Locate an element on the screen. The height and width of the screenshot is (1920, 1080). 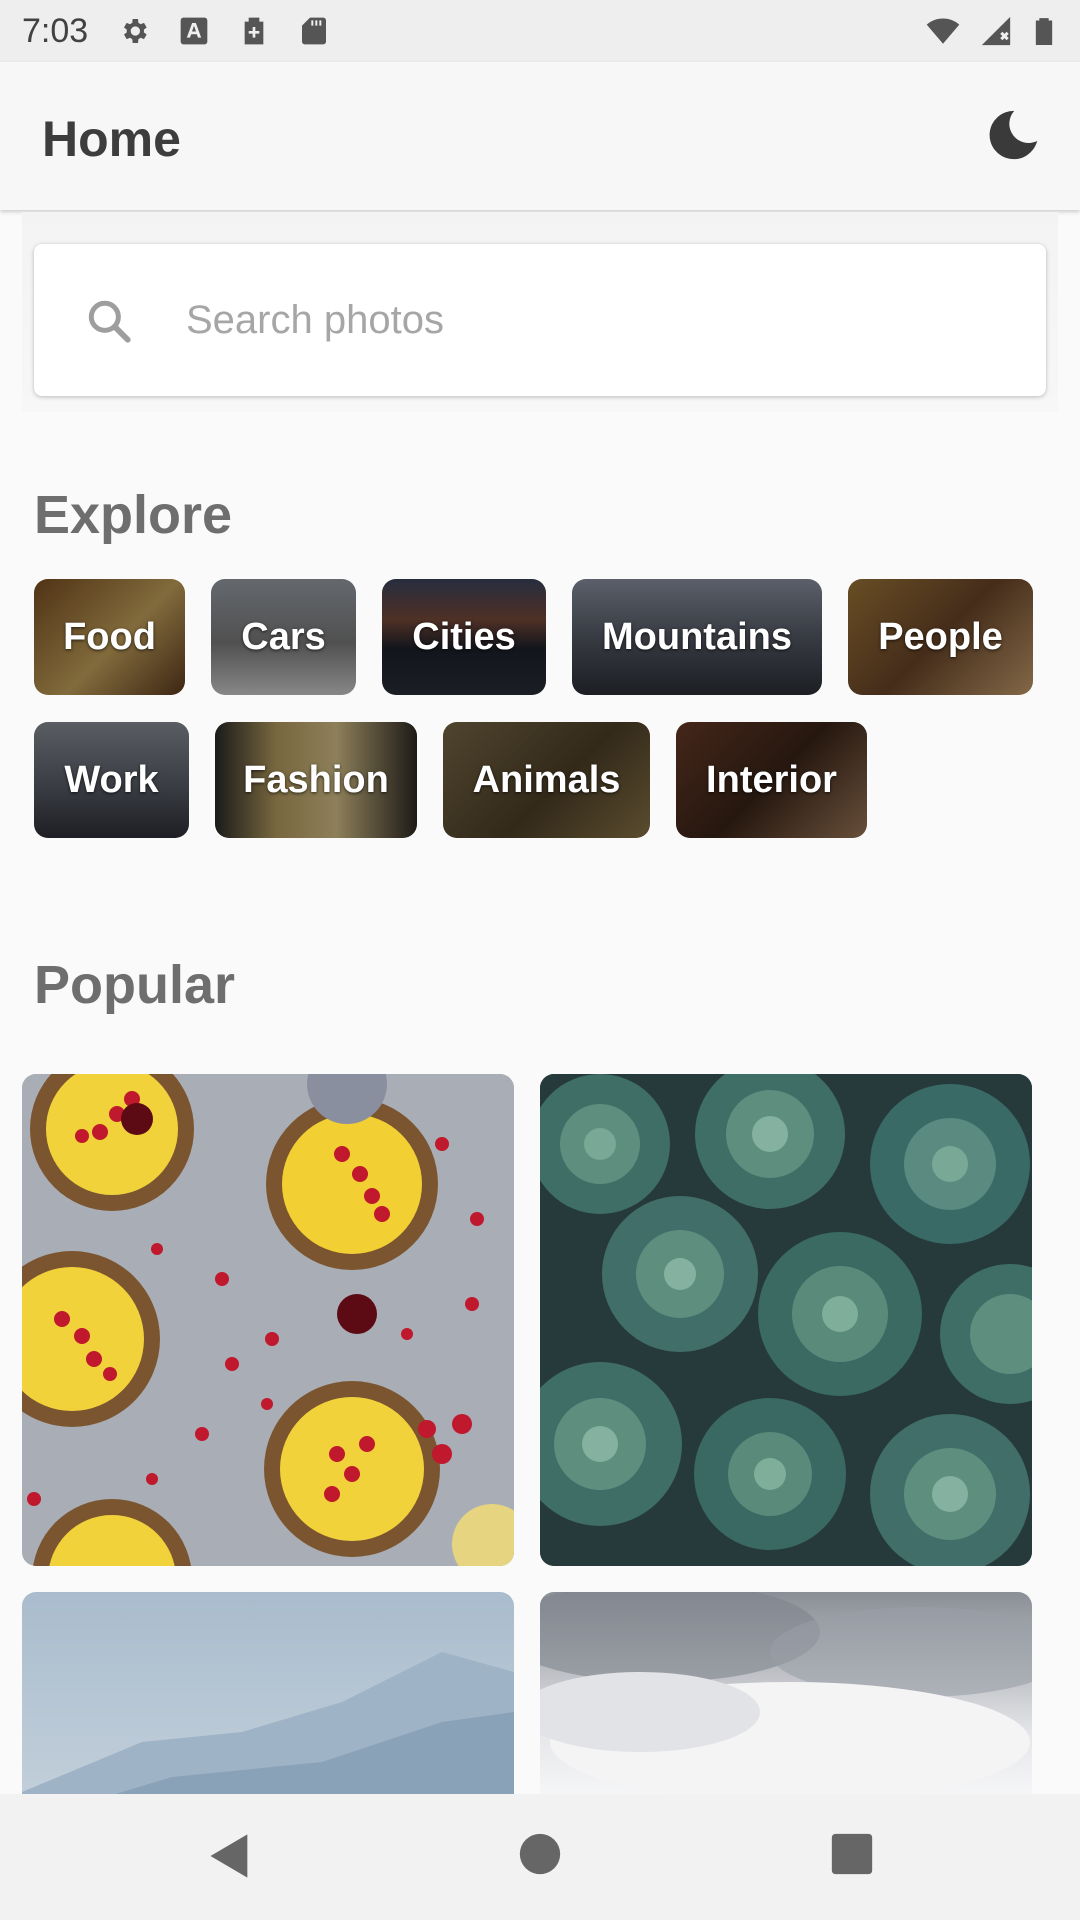
status-icons-left is located at coordinates (224, 31).